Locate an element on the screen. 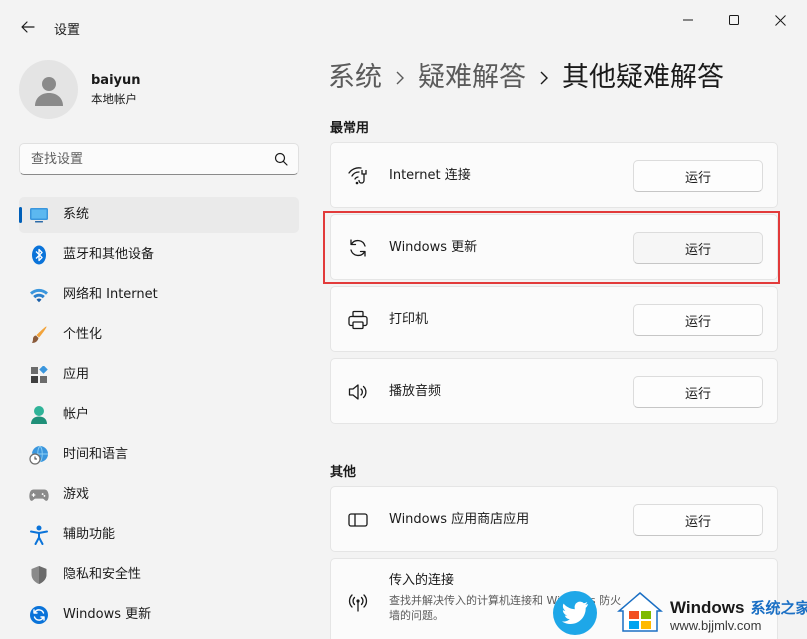 This screenshot has width=807, height=639. sidebar-item-personalization: 个性化 is located at coordinates (159, 335).